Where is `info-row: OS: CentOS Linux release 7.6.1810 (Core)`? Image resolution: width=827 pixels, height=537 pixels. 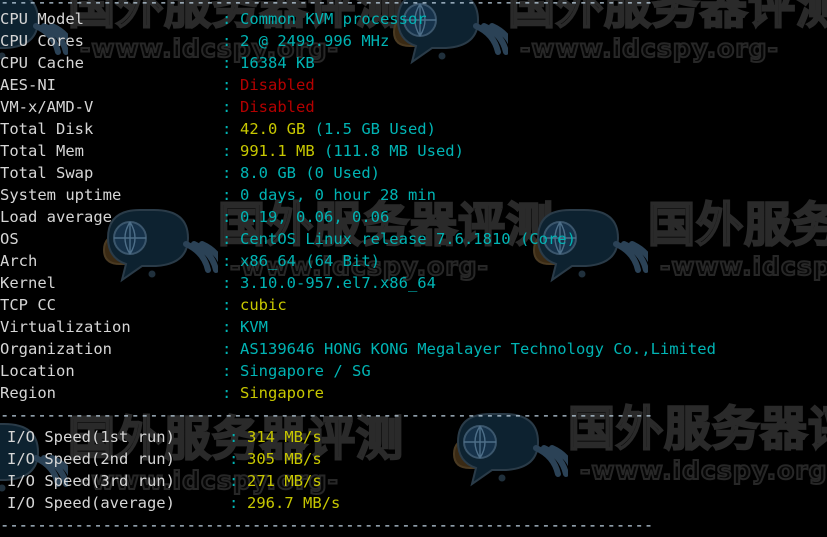 info-row: OS: CentOS Linux release 7.6.1810 (Core) is located at coordinates (413, 239).